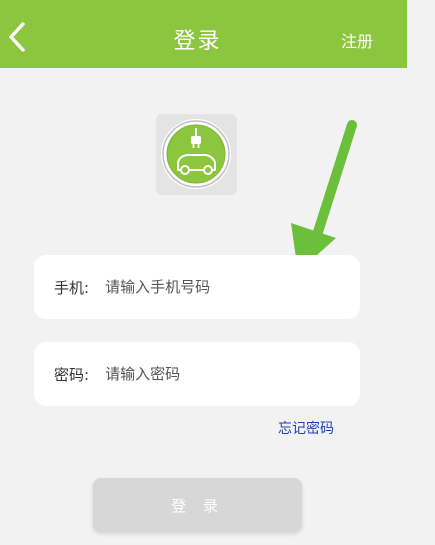  I want to click on phone-input, so click(205, 287).